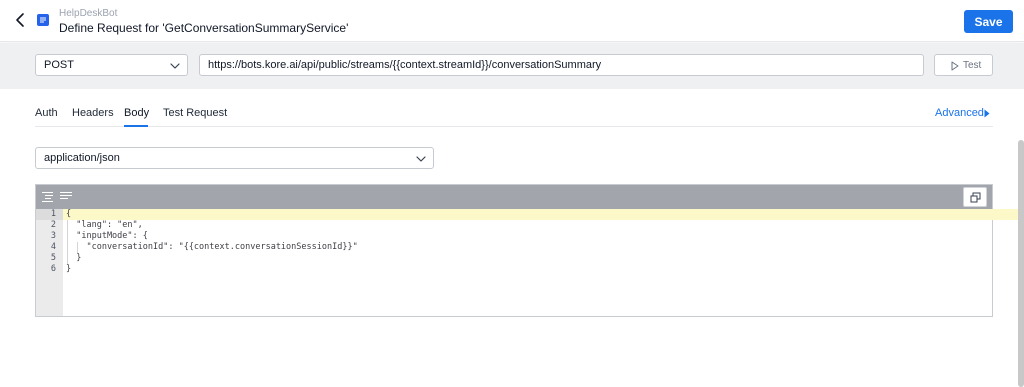 The height and width of the screenshot is (387, 1024). I want to click on active-line-gutter, so click(49, 214).